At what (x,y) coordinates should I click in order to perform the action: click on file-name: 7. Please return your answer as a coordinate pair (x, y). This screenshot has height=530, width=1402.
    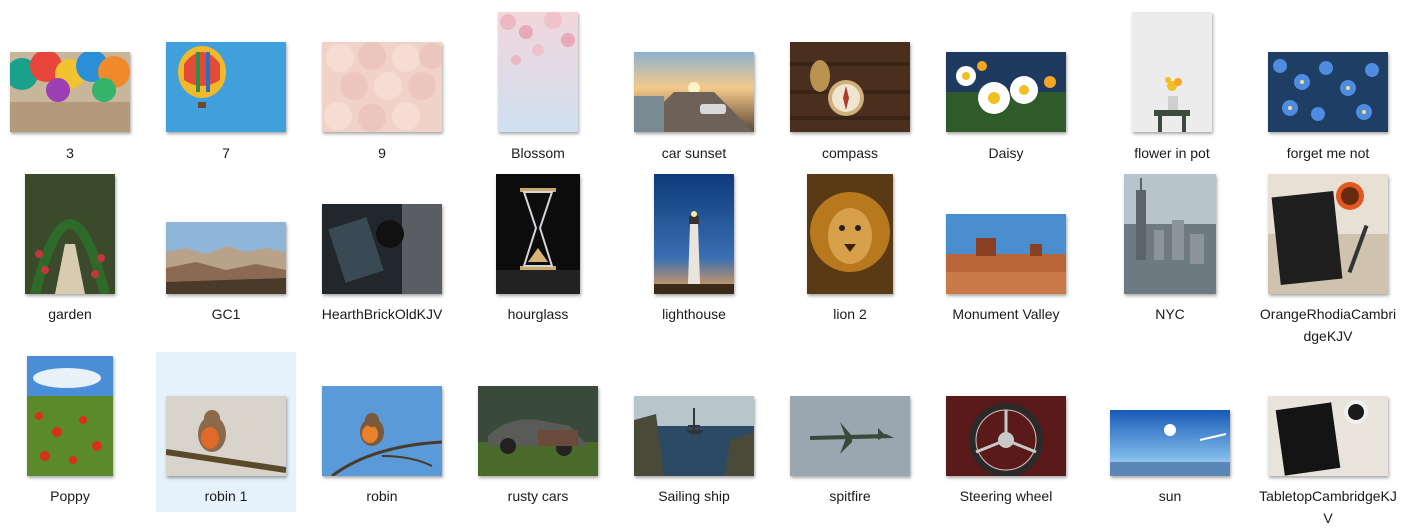
    Looking at the image, I should click on (226, 153).